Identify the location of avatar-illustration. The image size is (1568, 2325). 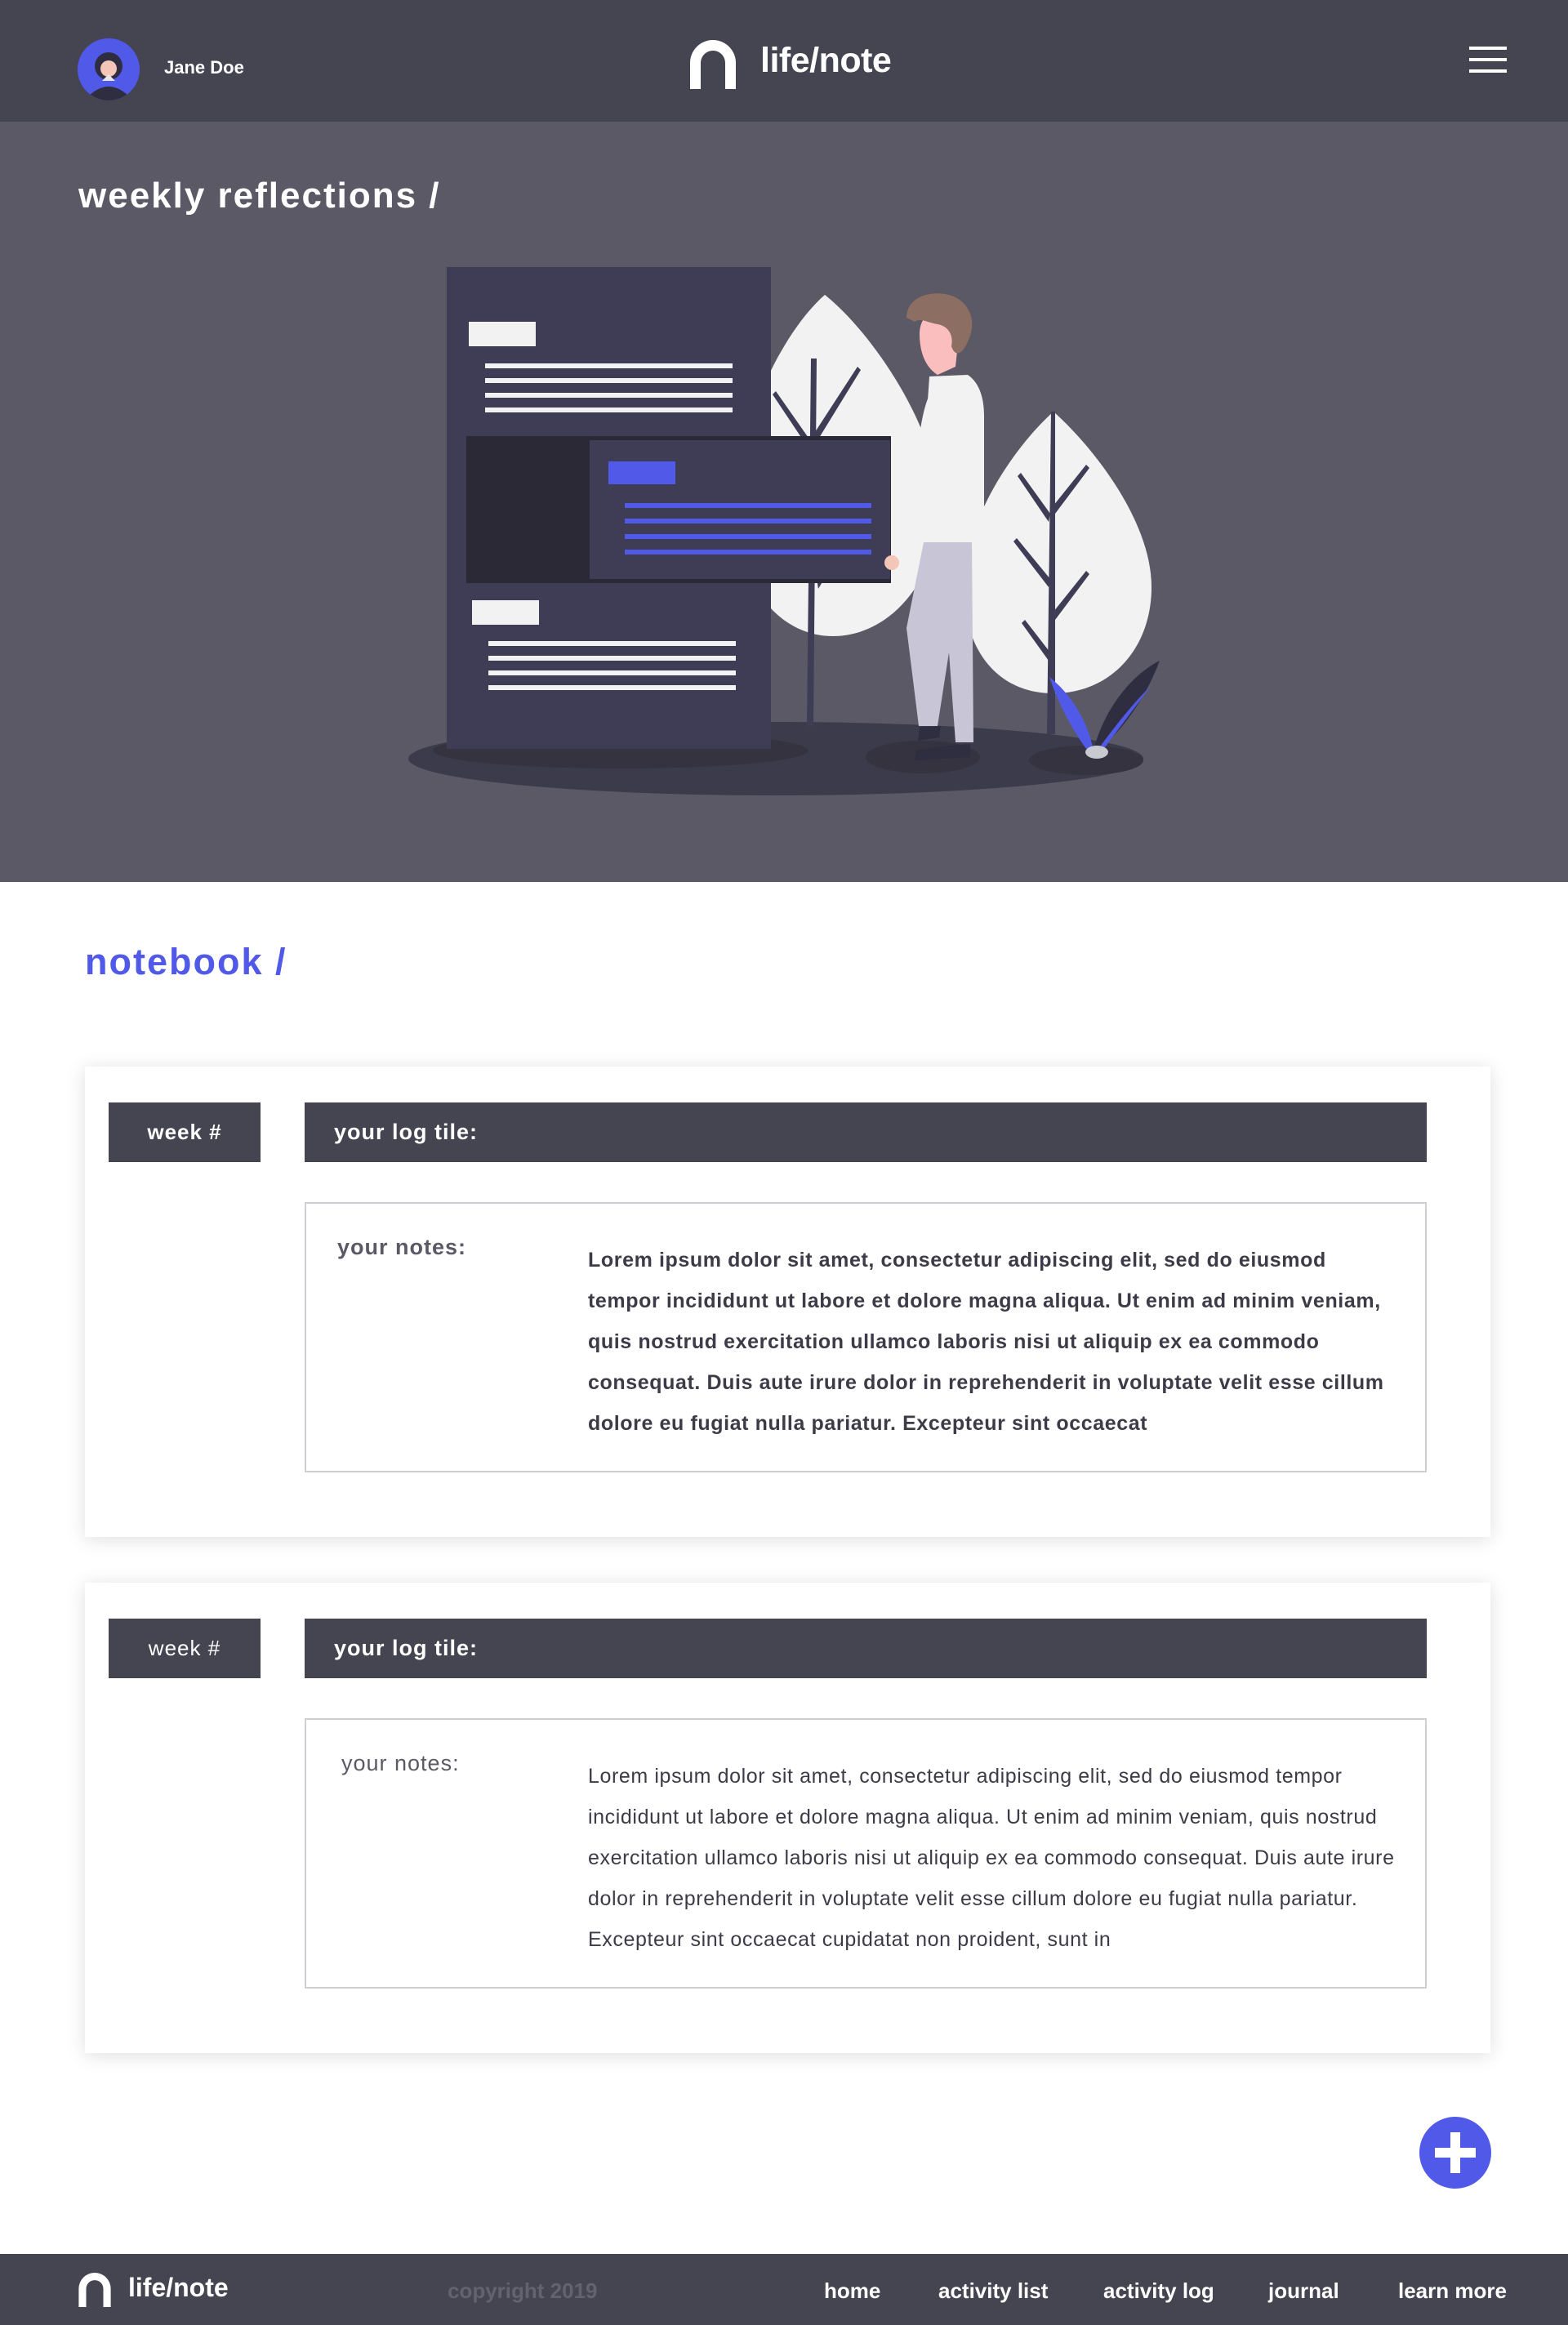
(109, 69).